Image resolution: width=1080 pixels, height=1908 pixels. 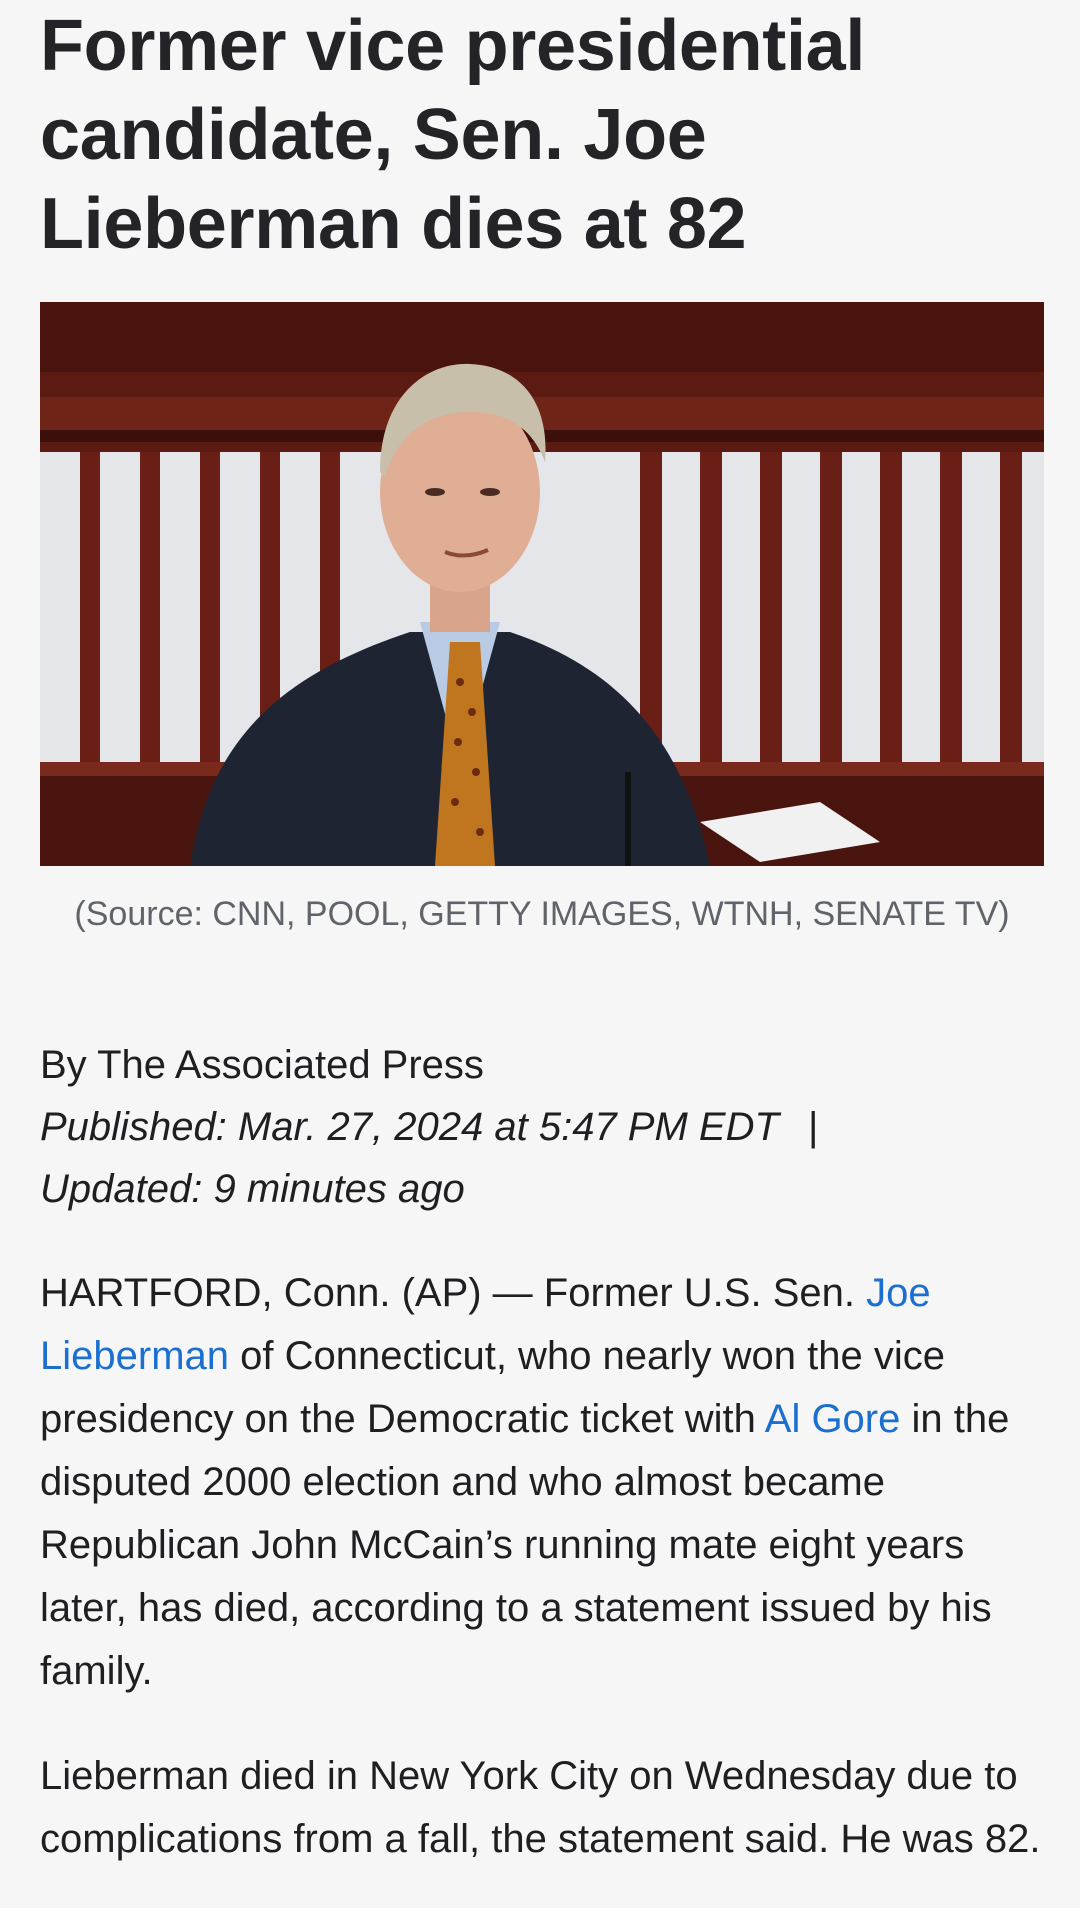 What do you see at coordinates (333, 1189) in the screenshot?
I see `updated-time: 9 minutes ago` at bounding box center [333, 1189].